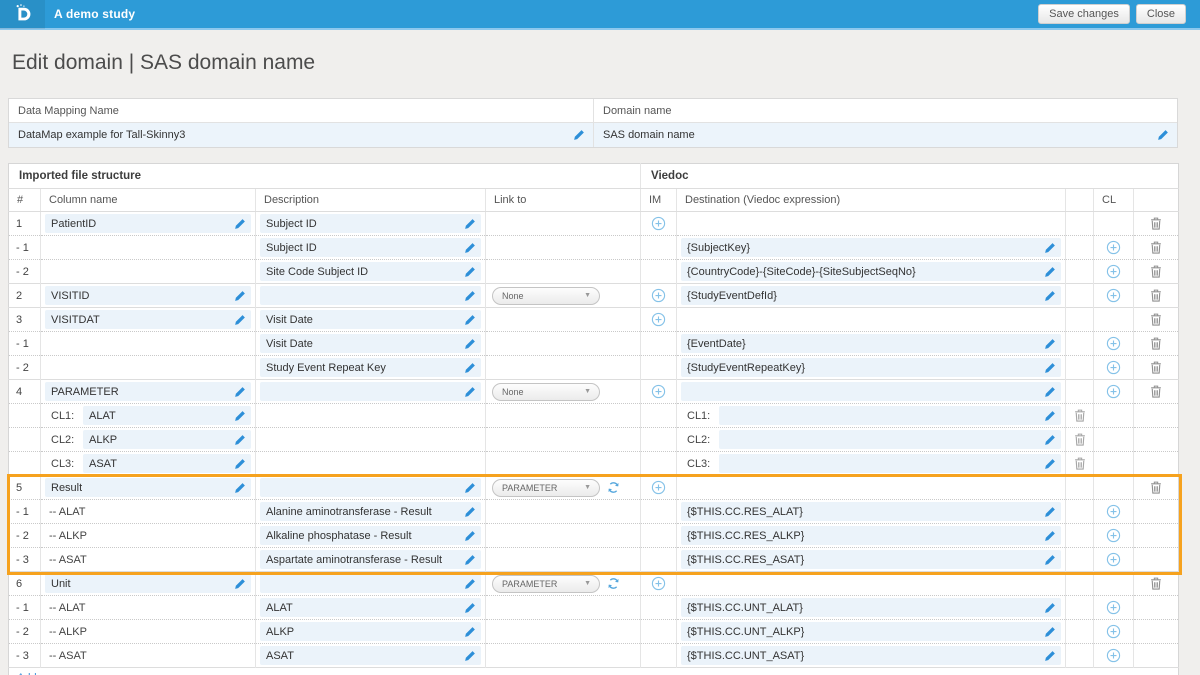 This screenshot has width=1200, height=675. What do you see at coordinates (370, 655) in the screenshot?
I see `description-field: ASAT` at bounding box center [370, 655].